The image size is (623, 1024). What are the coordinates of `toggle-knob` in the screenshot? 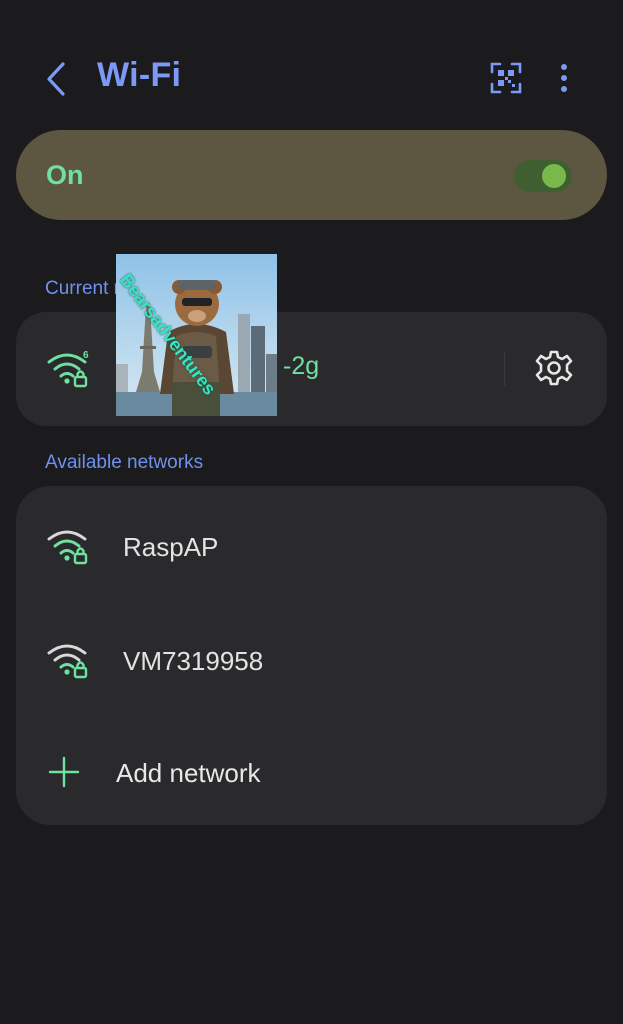 It's located at (554, 176).